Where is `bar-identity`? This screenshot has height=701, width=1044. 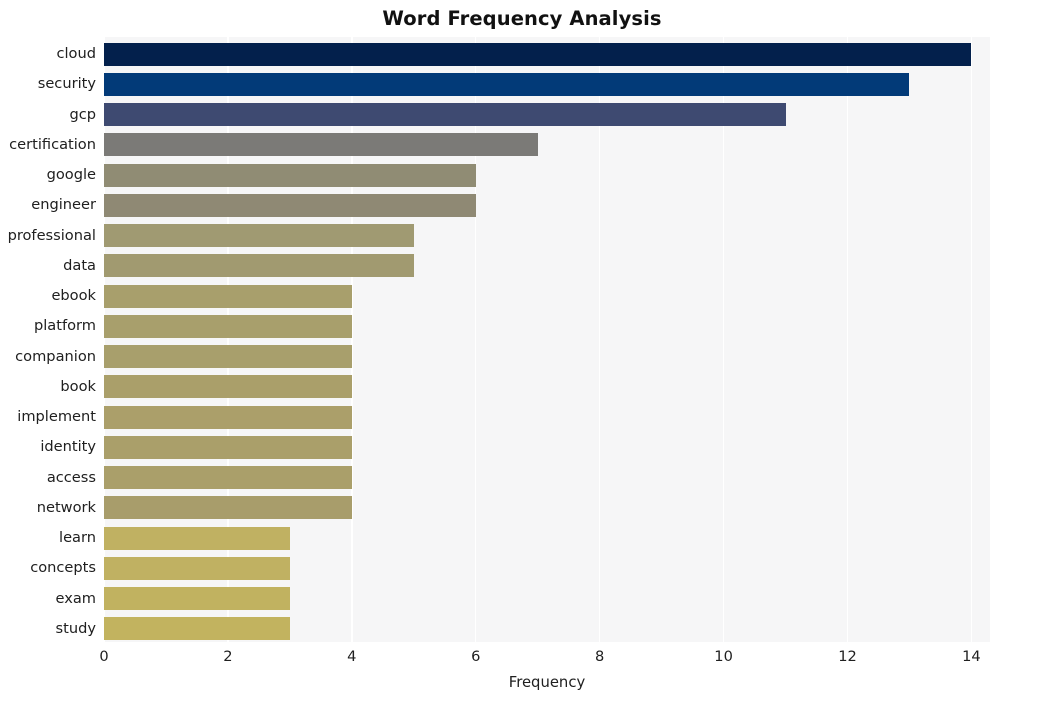 bar-identity is located at coordinates (228, 447).